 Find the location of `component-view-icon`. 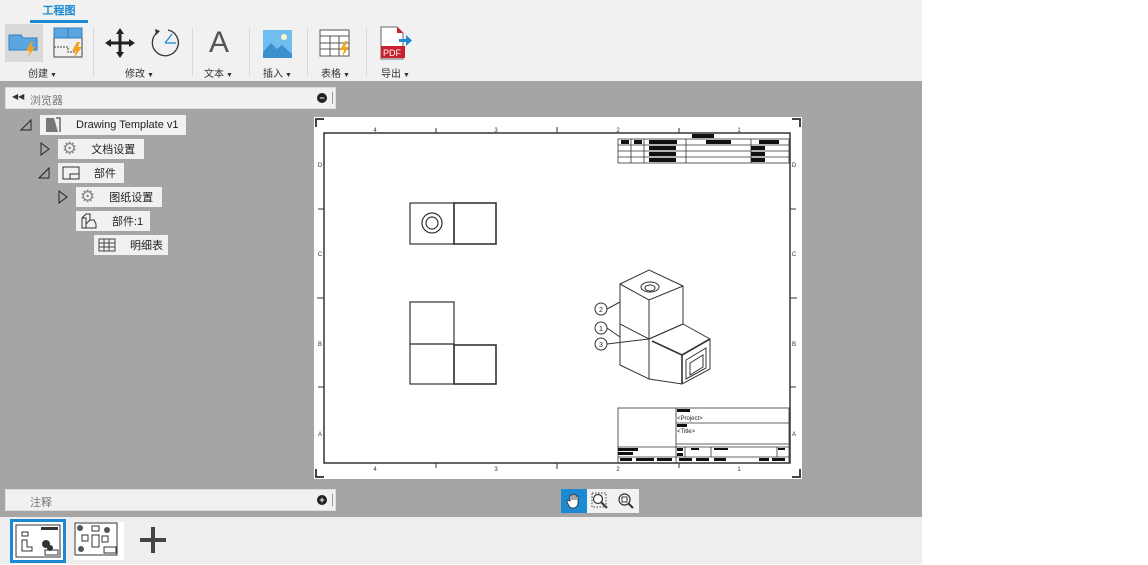

component-view-icon is located at coordinates (89, 221).